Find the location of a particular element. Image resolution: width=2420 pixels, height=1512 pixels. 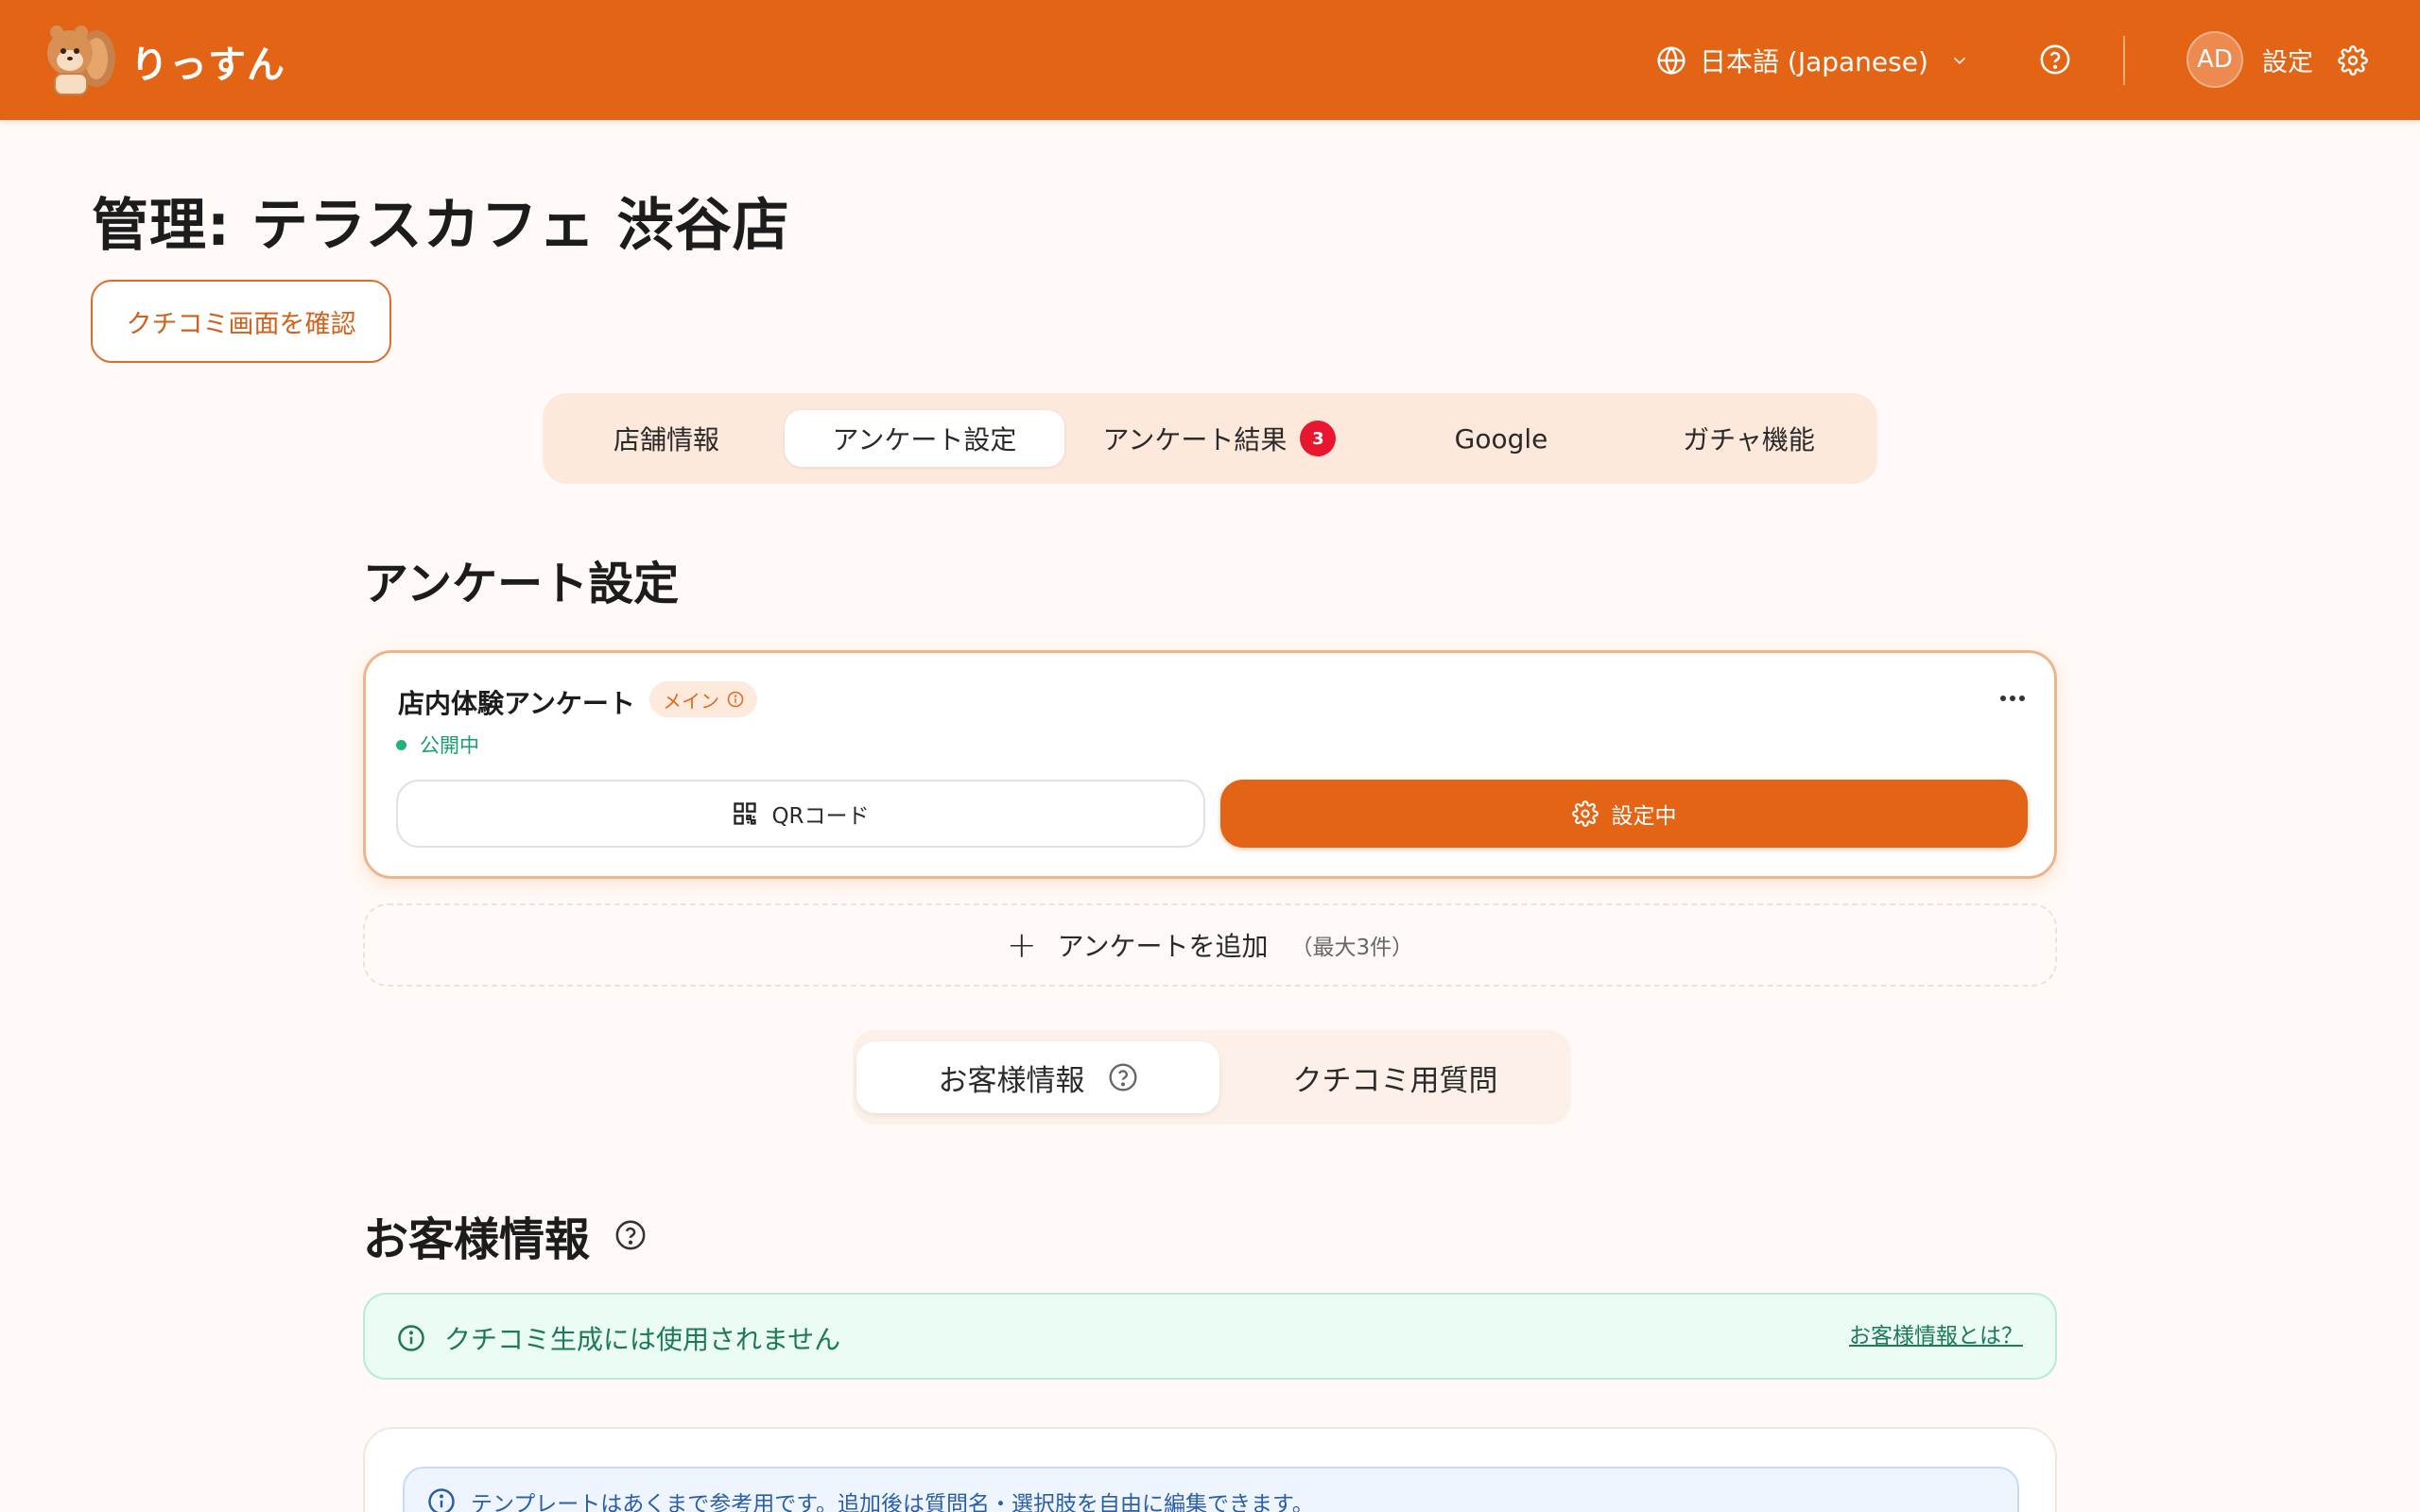

tab-label: Google is located at coordinates (1501, 438).